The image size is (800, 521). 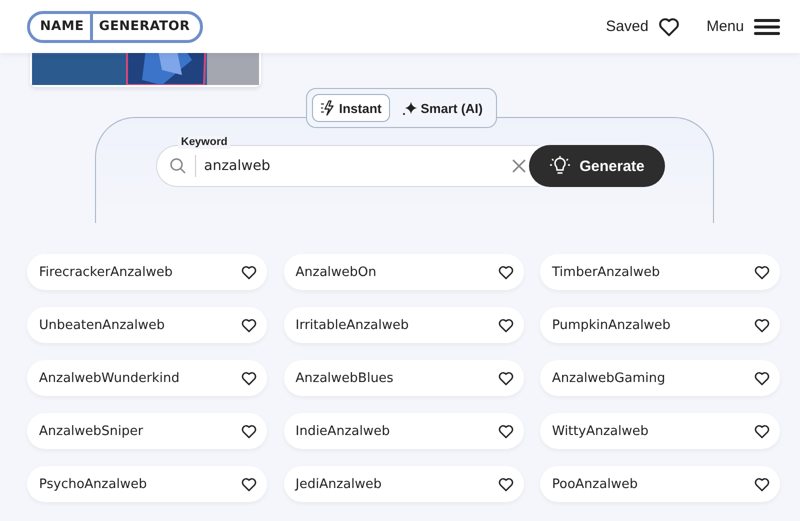 What do you see at coordinates (204, 142) in the screenshot?
I see `field-label: Keyword` at bounding box center [204, 142].